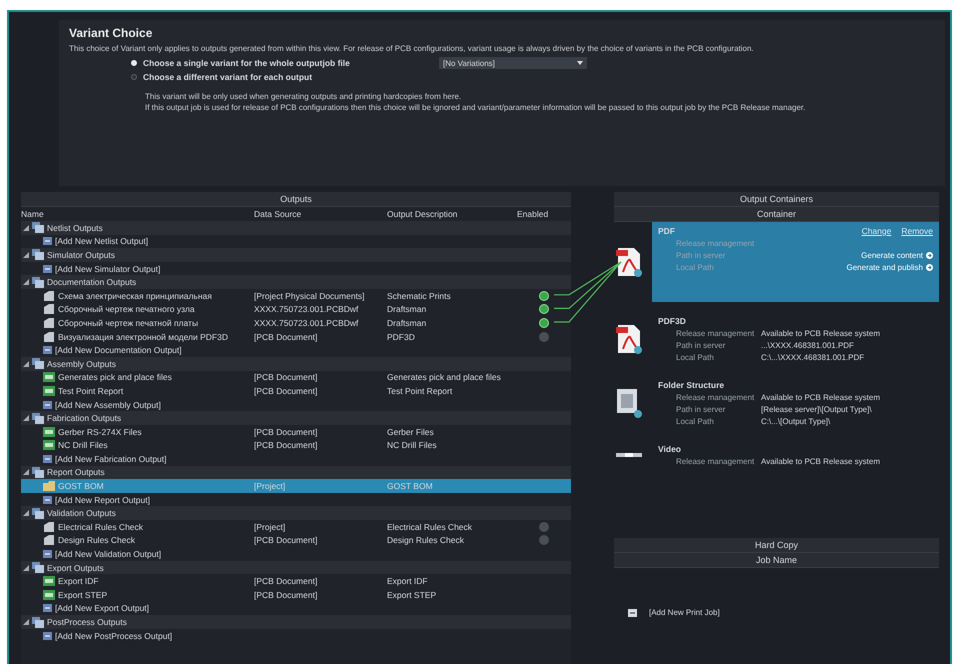  I want to click on output-row: Export IDF [PCB Document] Export IDF, so click(296, 581).